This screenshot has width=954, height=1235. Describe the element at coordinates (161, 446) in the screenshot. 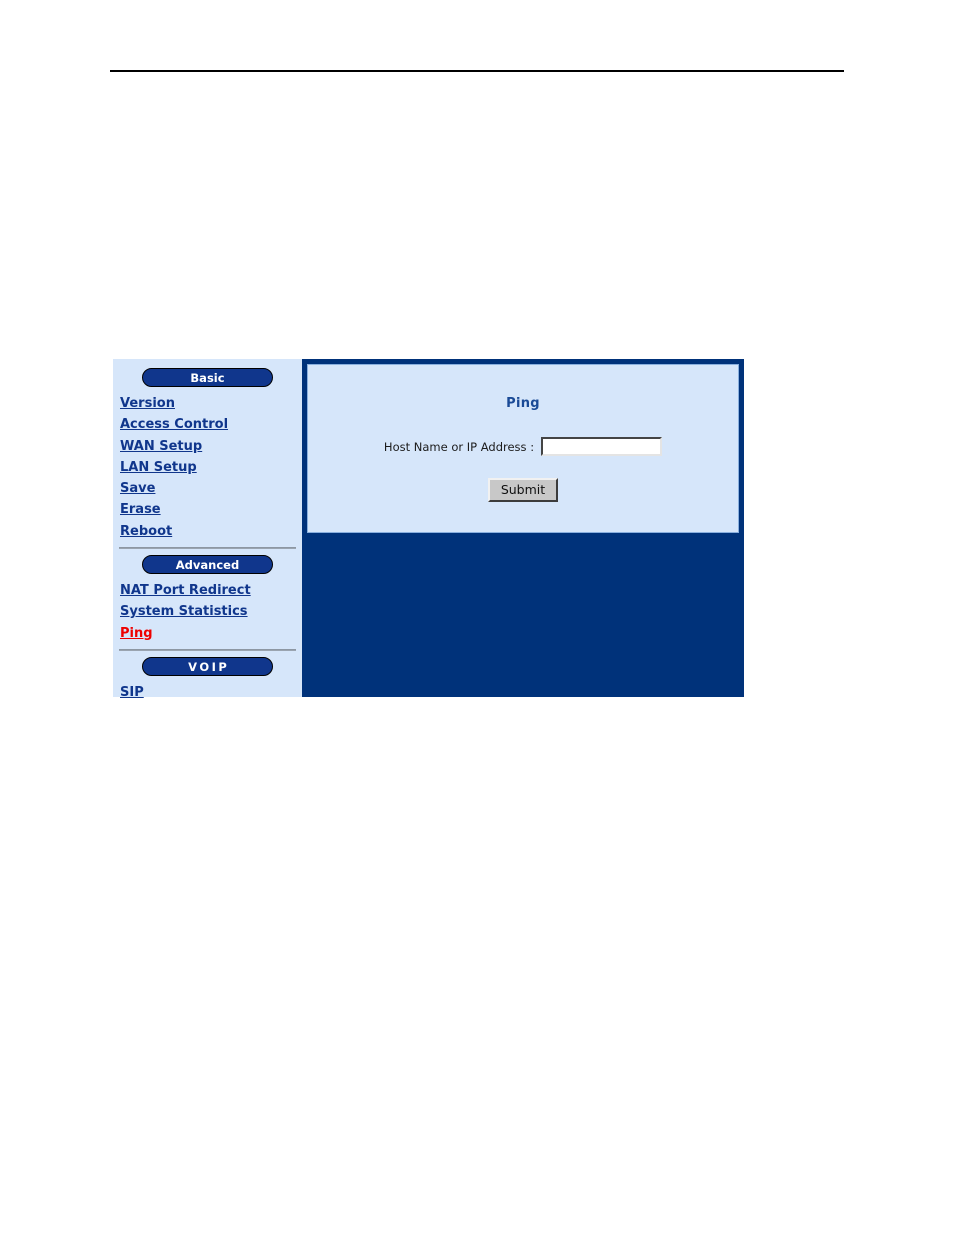

I see `sidebar-link-wan-setup: WAN Setup` at that location.